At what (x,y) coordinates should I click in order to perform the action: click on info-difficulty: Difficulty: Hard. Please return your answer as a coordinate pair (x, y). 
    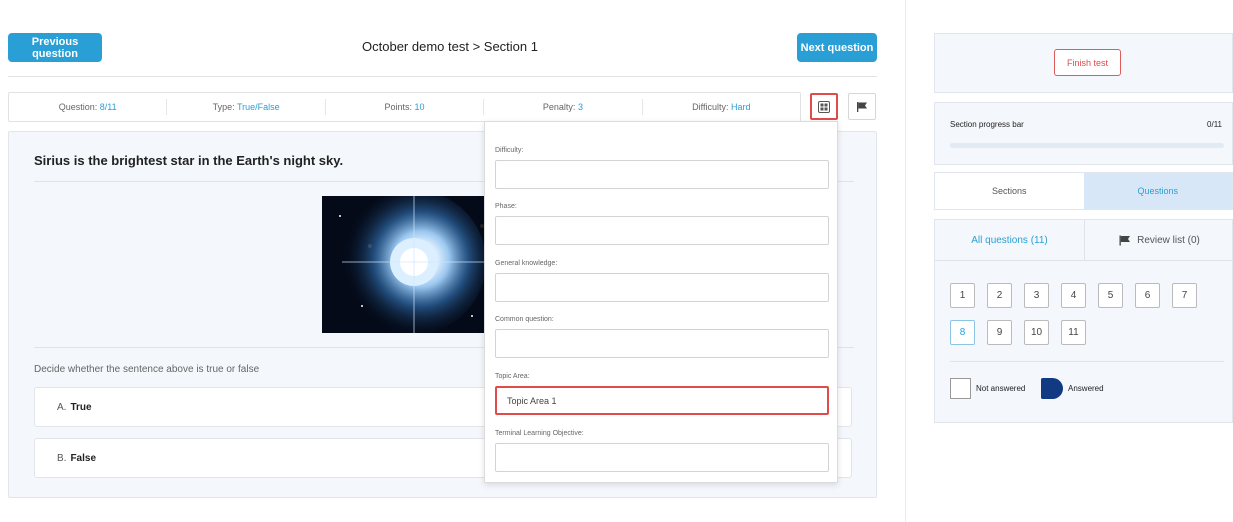
    Looking at the image, I should click on (721, 107).